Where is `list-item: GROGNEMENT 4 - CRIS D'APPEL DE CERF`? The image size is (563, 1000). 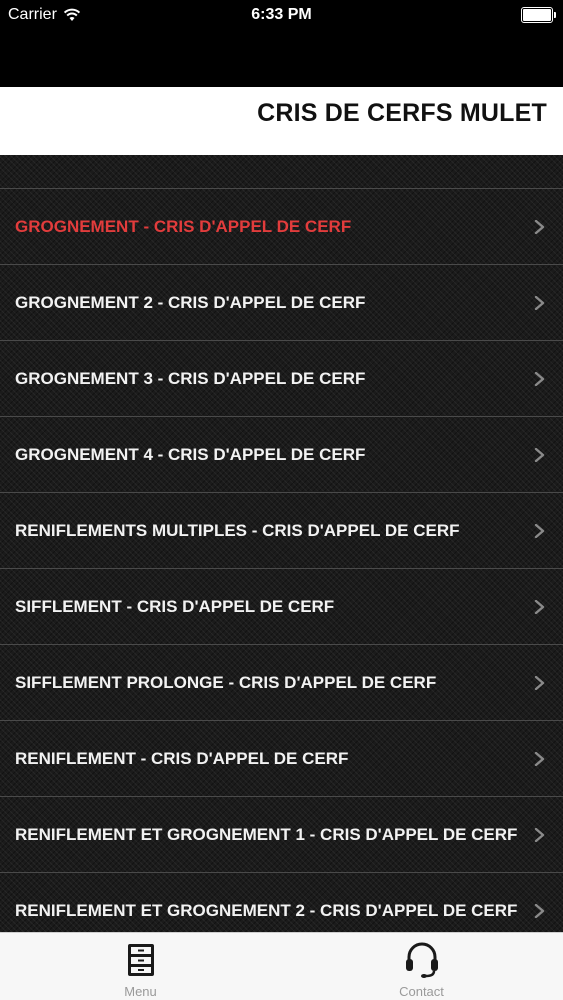 list-item: GROGNEMENT 4 - CRIS D'APPEL DE CERF is located at coordinates (281, 455).